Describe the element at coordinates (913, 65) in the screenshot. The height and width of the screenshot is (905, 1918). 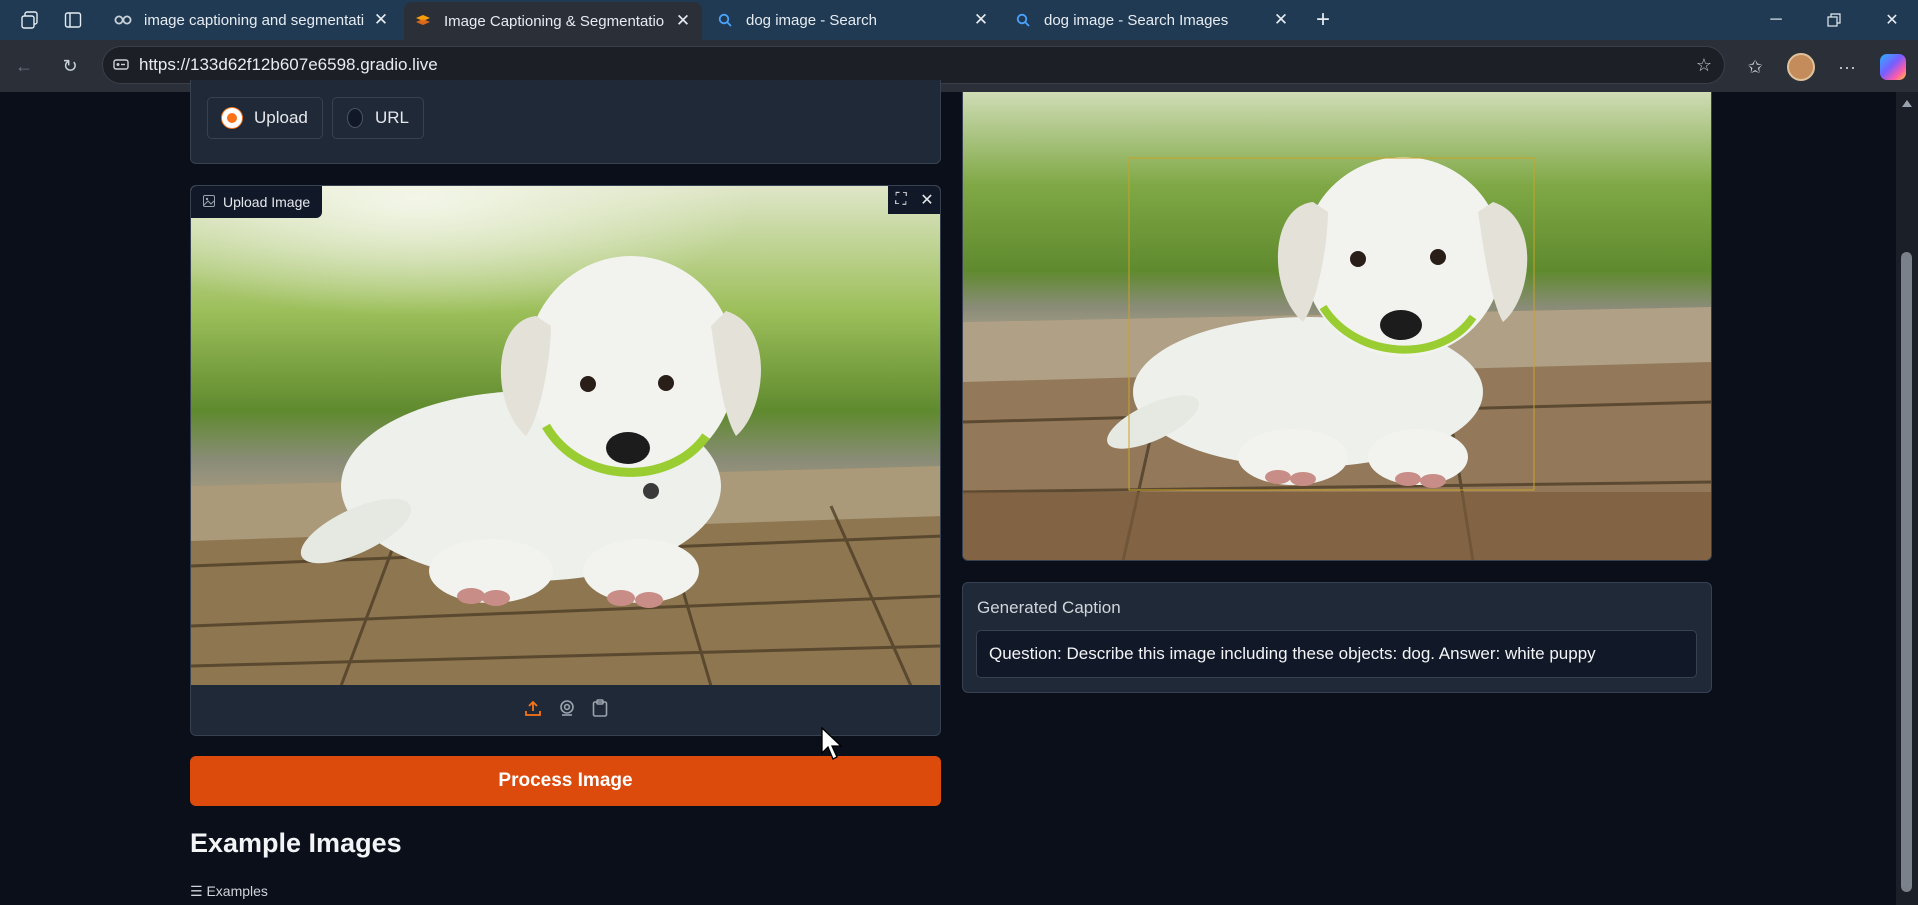
I see `url-field: https://133d62f12b607e6598.gradio.live ☆` at that location.